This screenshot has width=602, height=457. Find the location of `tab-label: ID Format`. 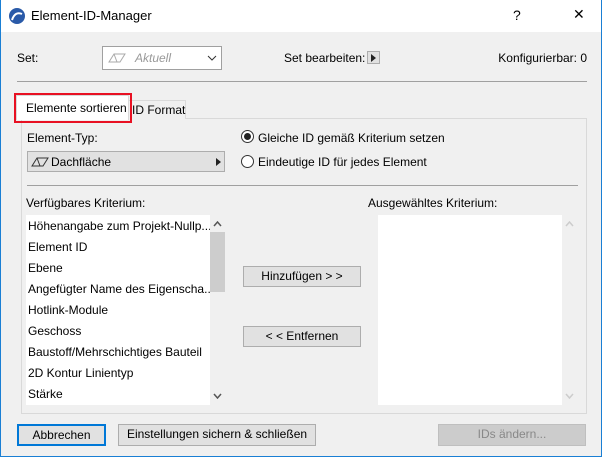

tab-label: ID Format is located at coordinates (159, 110).